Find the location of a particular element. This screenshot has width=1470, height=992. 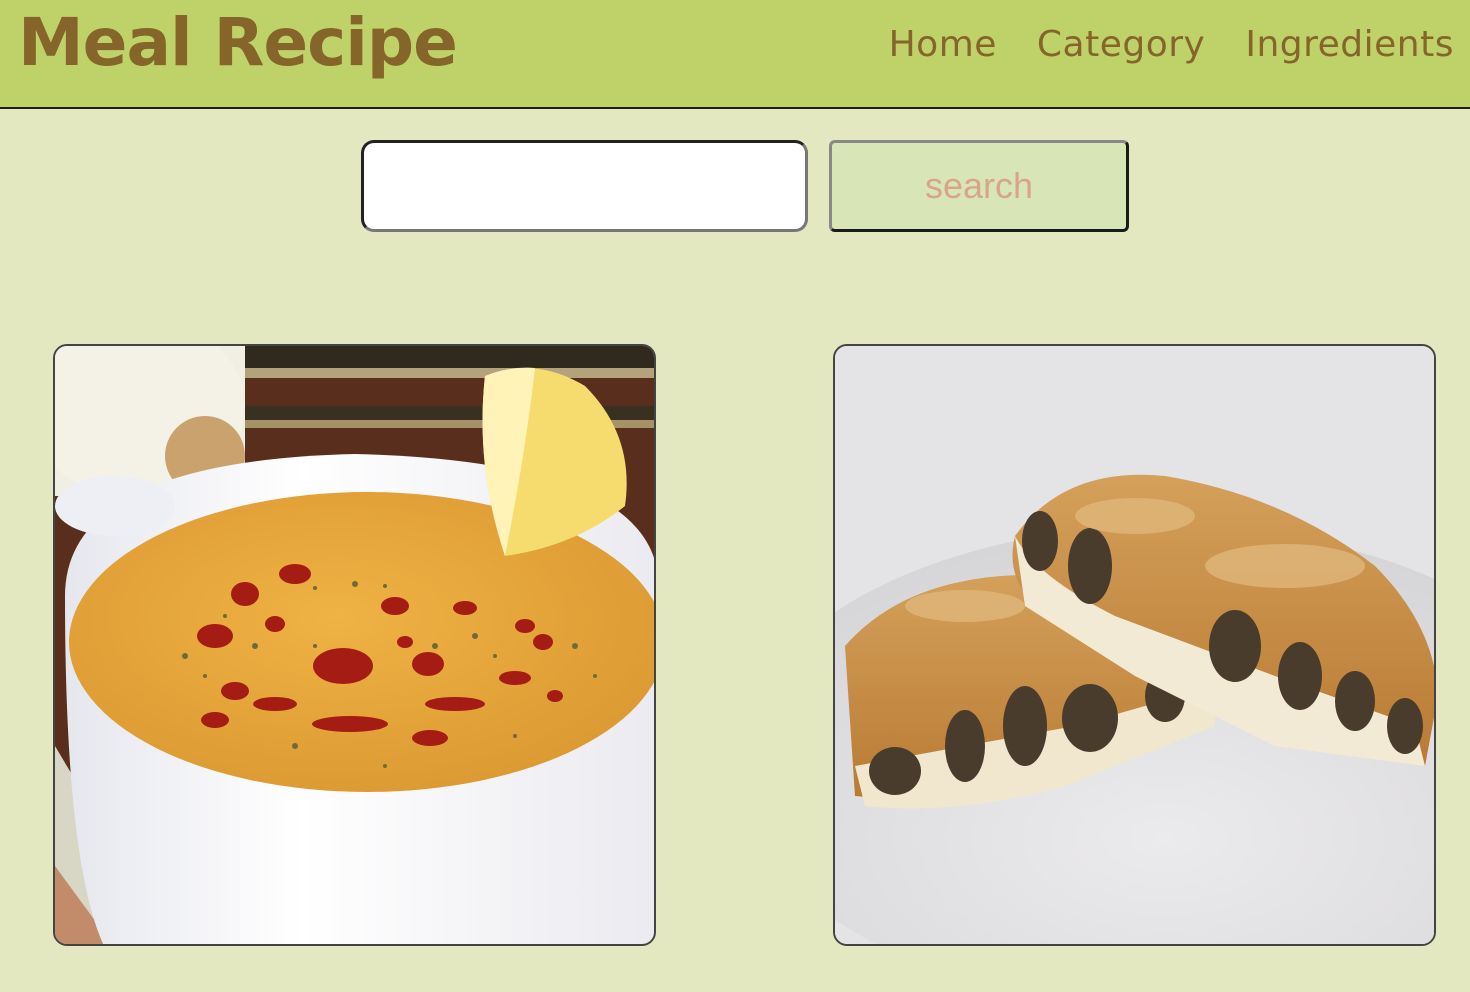

nav-home-link: Home is located at coordinates (943, 44).